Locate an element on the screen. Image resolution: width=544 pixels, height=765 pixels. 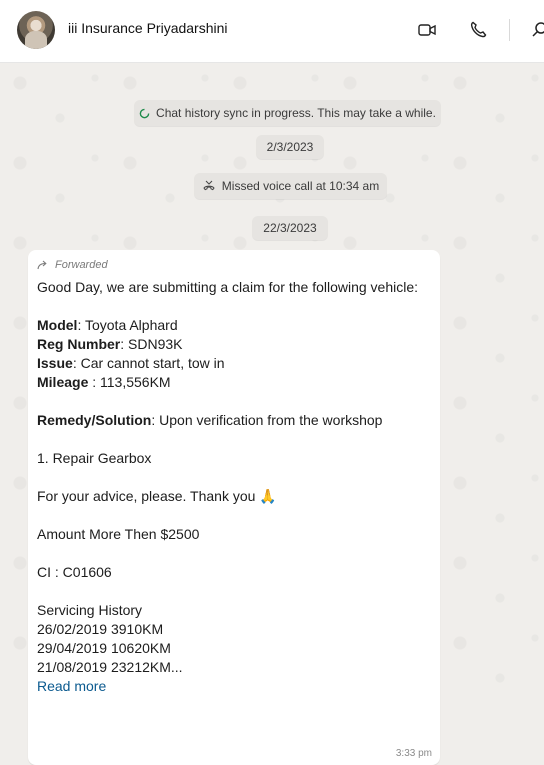
date-label: 2/3/2023 is located at coordinates (290, 147).